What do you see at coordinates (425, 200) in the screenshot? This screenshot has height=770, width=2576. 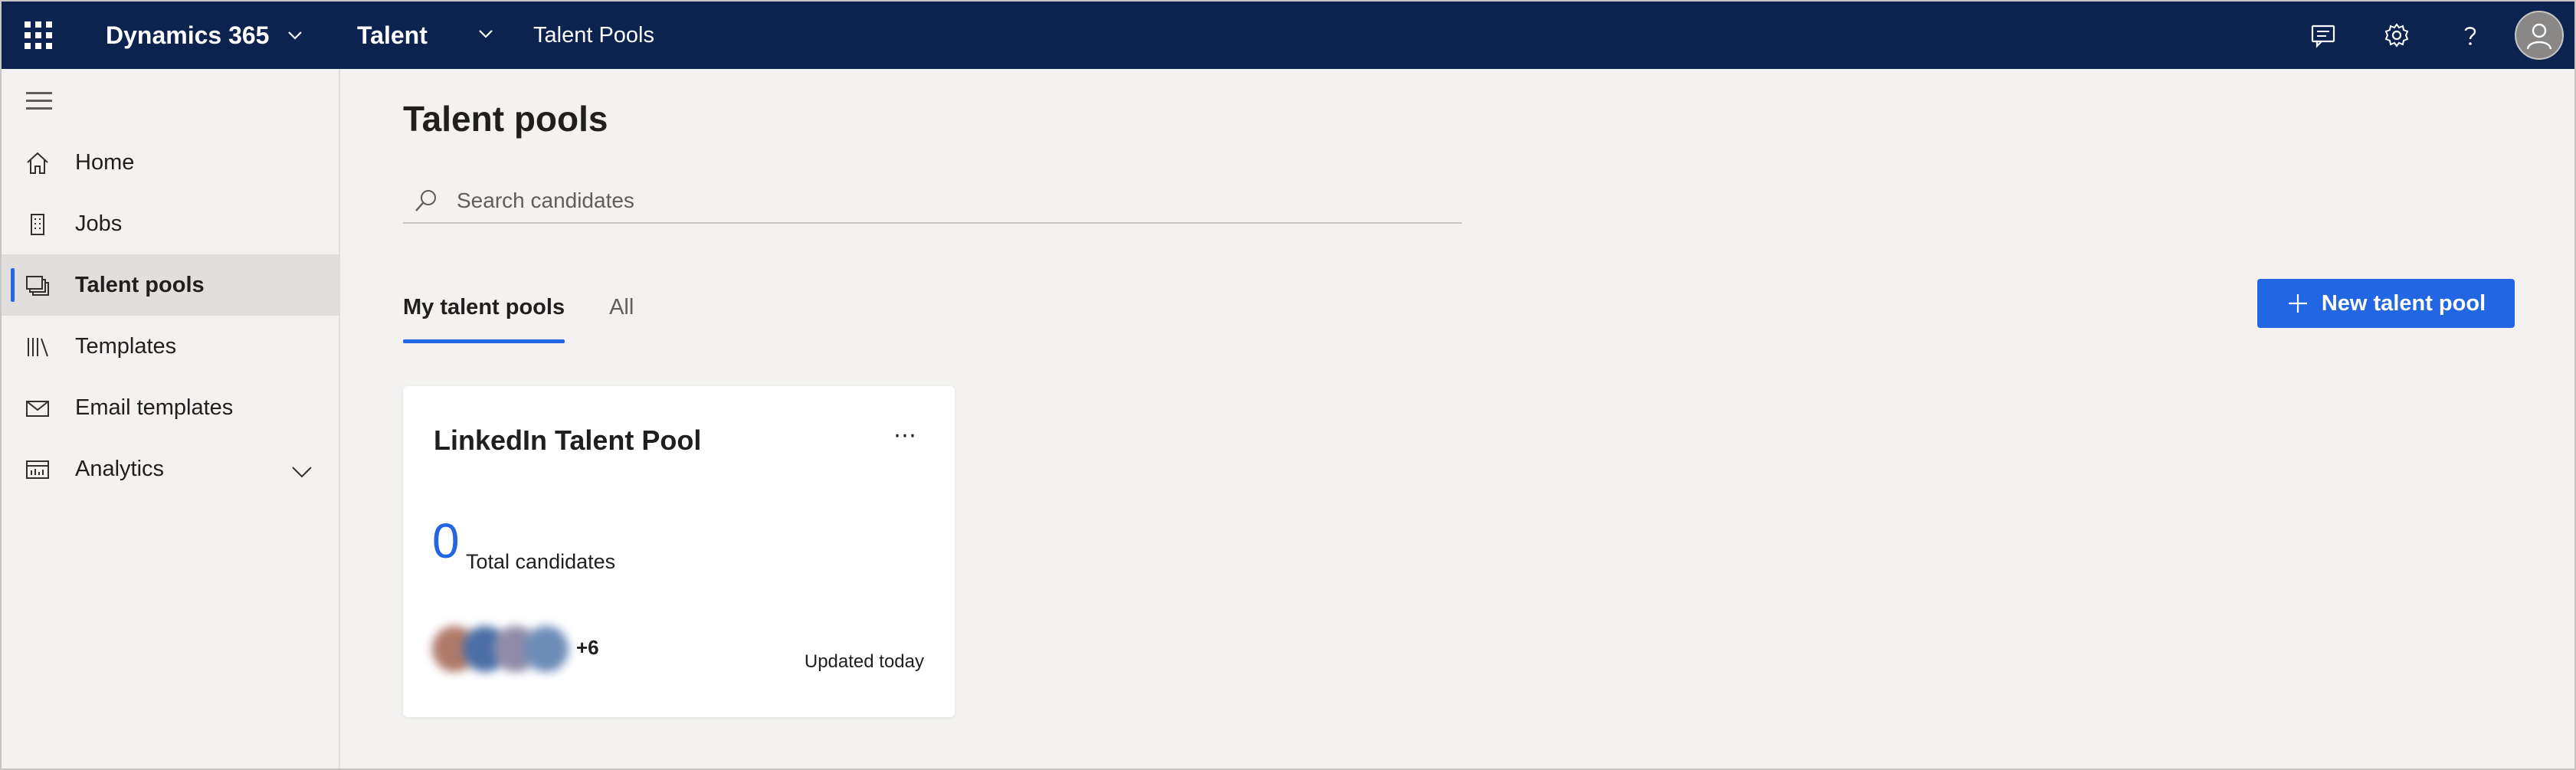 I see `search-icon` at bounding box center [425, 200].